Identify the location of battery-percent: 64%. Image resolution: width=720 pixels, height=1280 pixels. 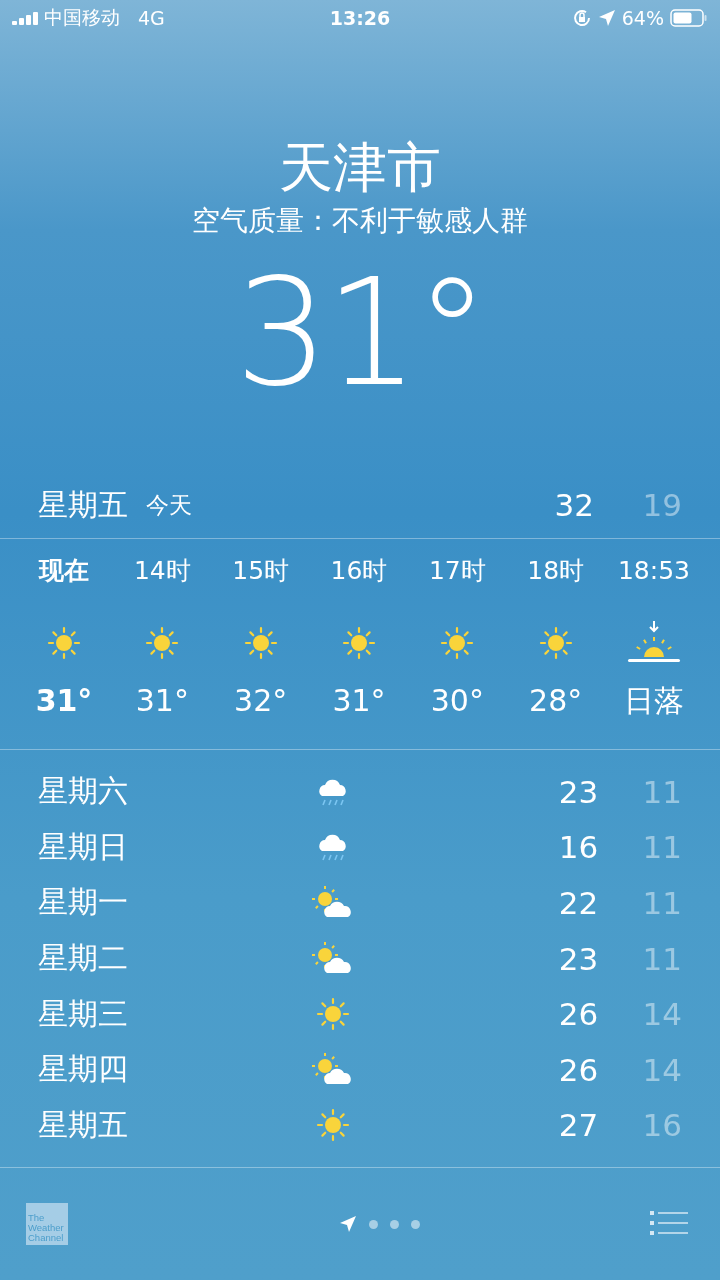
(642, 18).